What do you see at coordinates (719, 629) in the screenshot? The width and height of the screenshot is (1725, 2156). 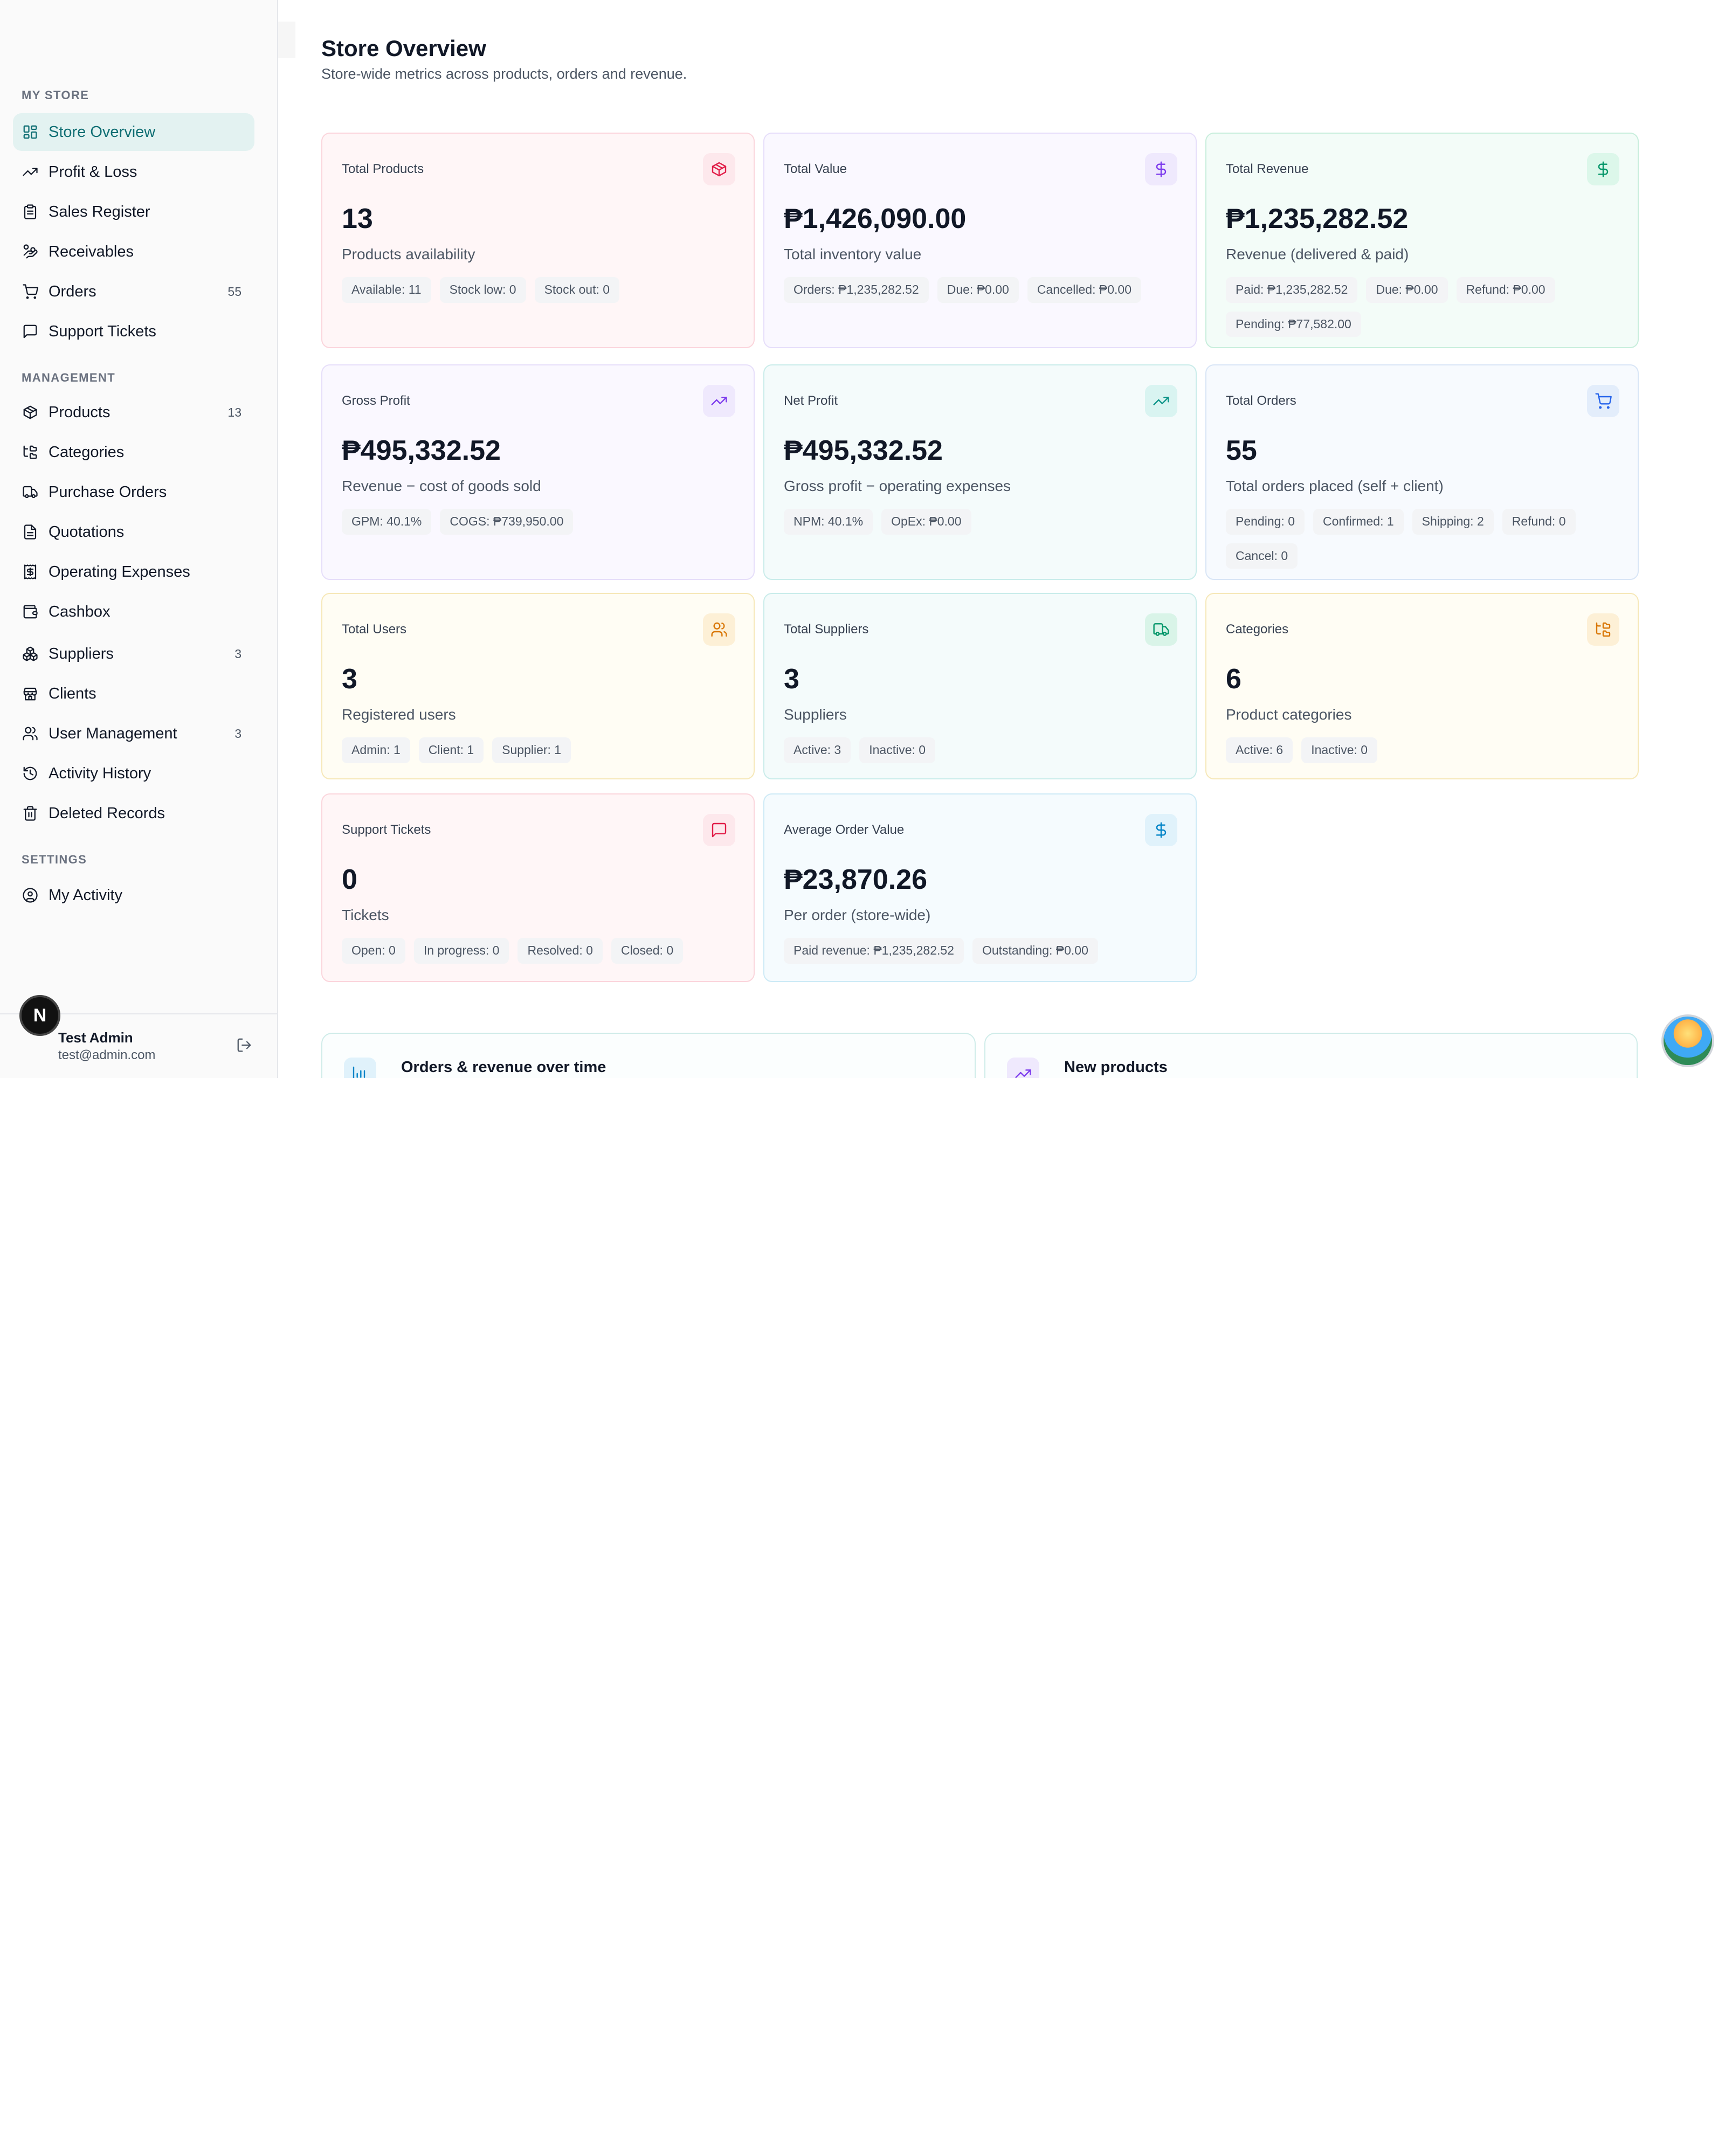 I see `users-icon` at bounding box center [719, 629].